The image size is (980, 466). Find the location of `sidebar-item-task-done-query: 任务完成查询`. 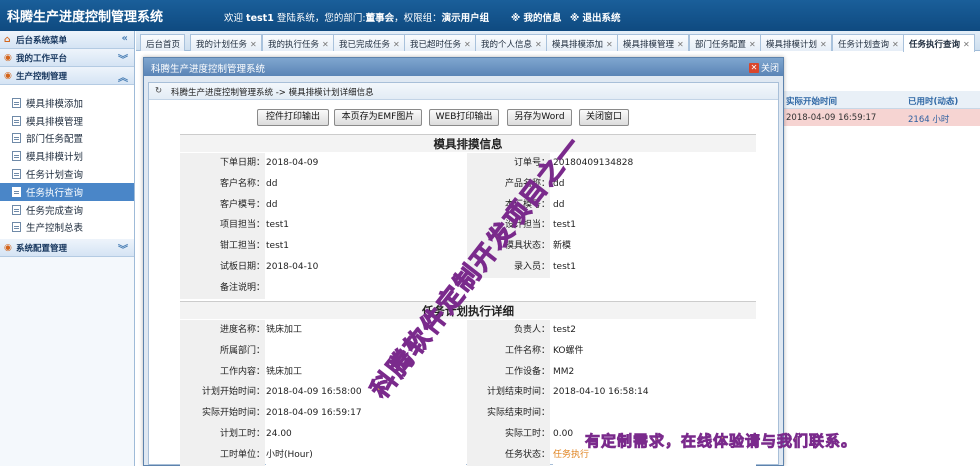

sidebar-item-task-done-query: 任务完成查询 is located at coordinates (67, 210).